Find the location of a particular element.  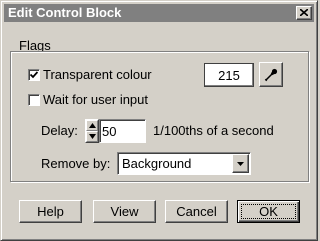

triangle-up-icon is located at coordinates (92, 125).